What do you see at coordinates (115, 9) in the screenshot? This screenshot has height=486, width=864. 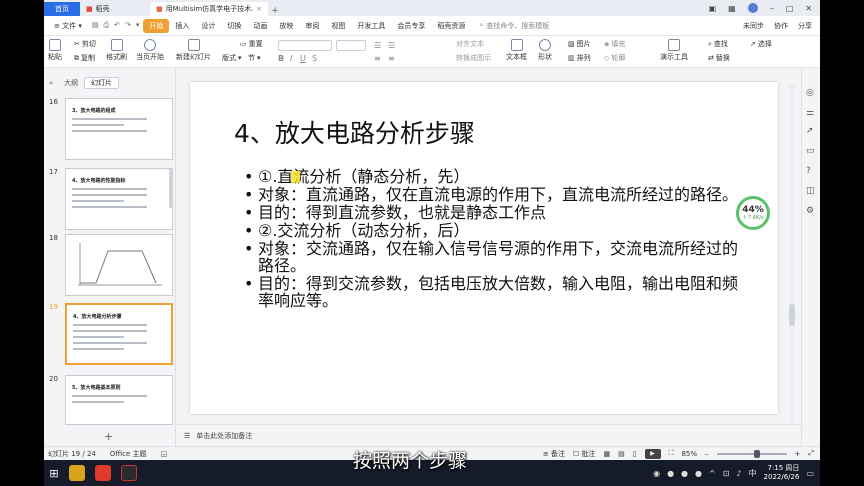 I see `tab-docer: ■ 稻壳` at bounding box center [115, 9].